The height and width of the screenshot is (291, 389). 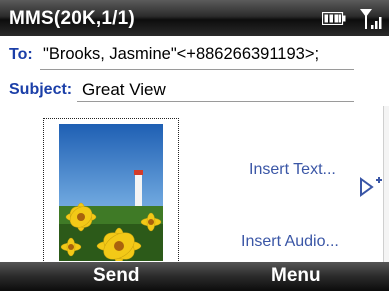 What do you see at coordinates (296, 276) in the screenshot?
I see `menu-softkey-button: Menu` at bounding box center [296, 276].